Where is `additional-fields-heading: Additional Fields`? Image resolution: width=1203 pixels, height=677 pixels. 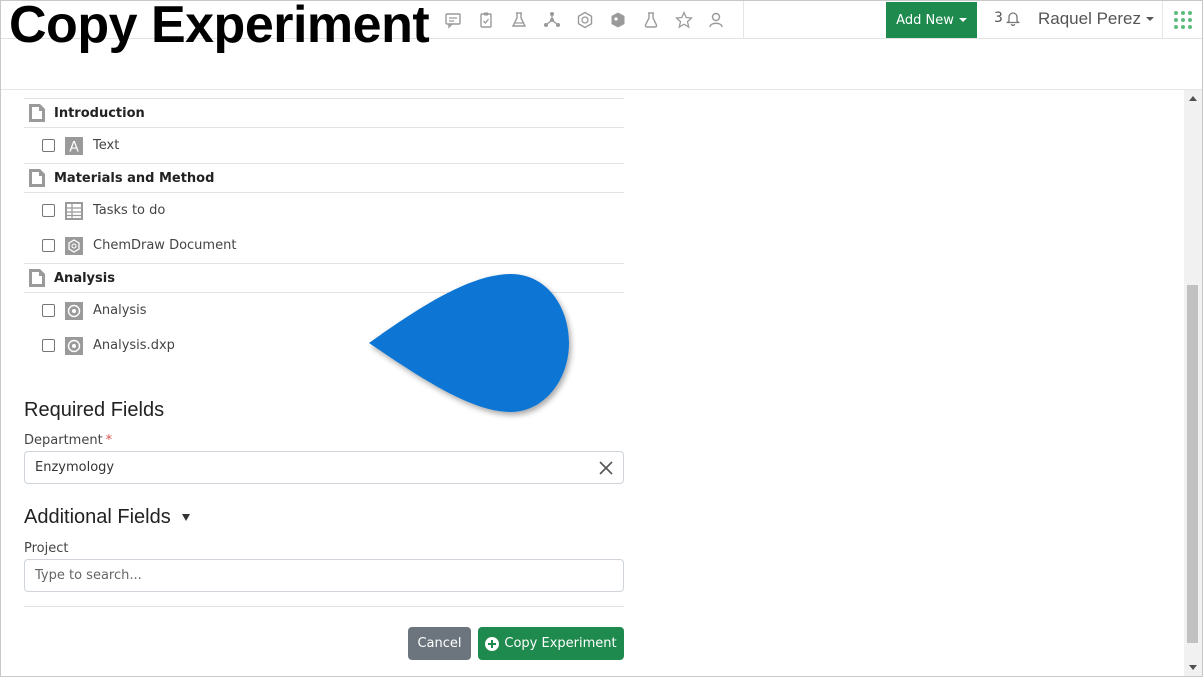 additional-fields-heading: Additional Fields is located at coordinates (97, 517).